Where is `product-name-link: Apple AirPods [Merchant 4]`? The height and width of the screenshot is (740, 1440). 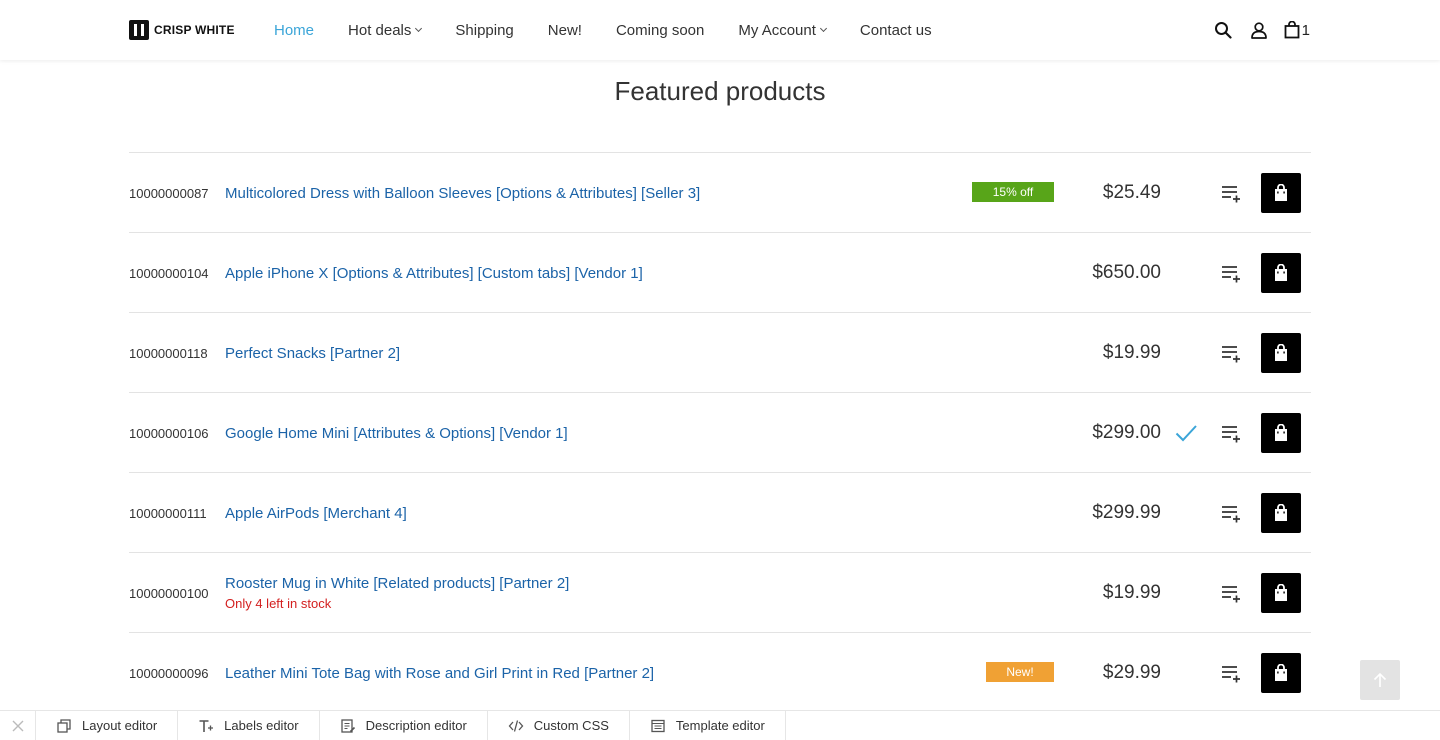
product-name-link: Apple AirPods [Merchant 4] is located at coordinates (316, 513).